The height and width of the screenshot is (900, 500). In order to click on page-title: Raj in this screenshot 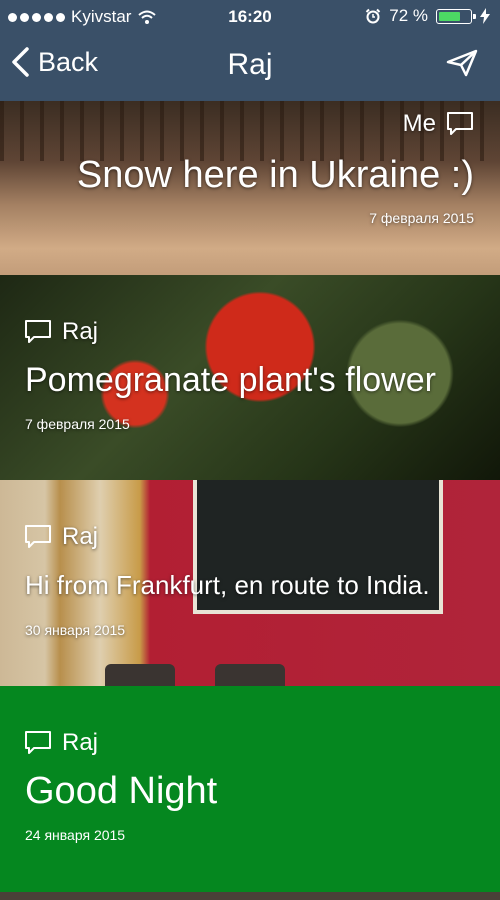, I will do `click(250, 64)`.